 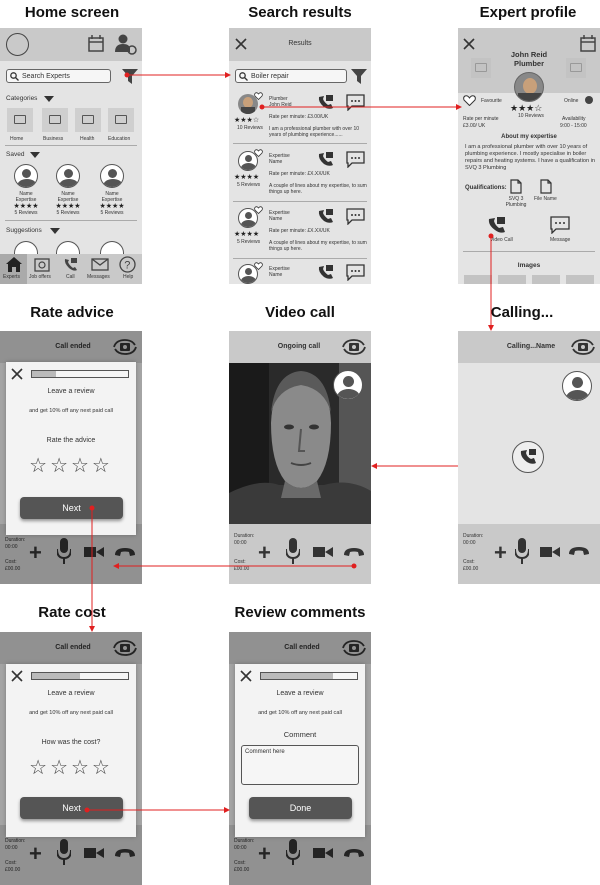 What do you see at coordinates (157, 810) in the screenshot?
I see `connector-rate-cost-to-review` at bounding box center [157, 810].